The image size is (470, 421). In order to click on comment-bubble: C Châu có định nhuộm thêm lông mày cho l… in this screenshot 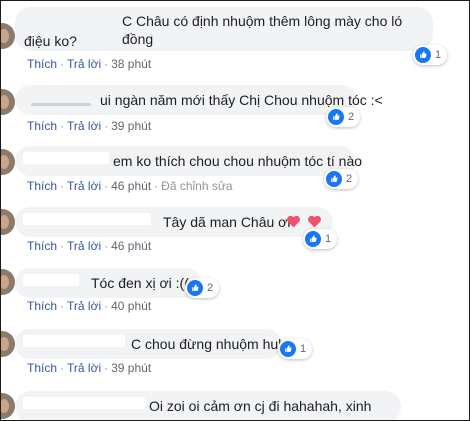, I will do `click(224, 29)`.